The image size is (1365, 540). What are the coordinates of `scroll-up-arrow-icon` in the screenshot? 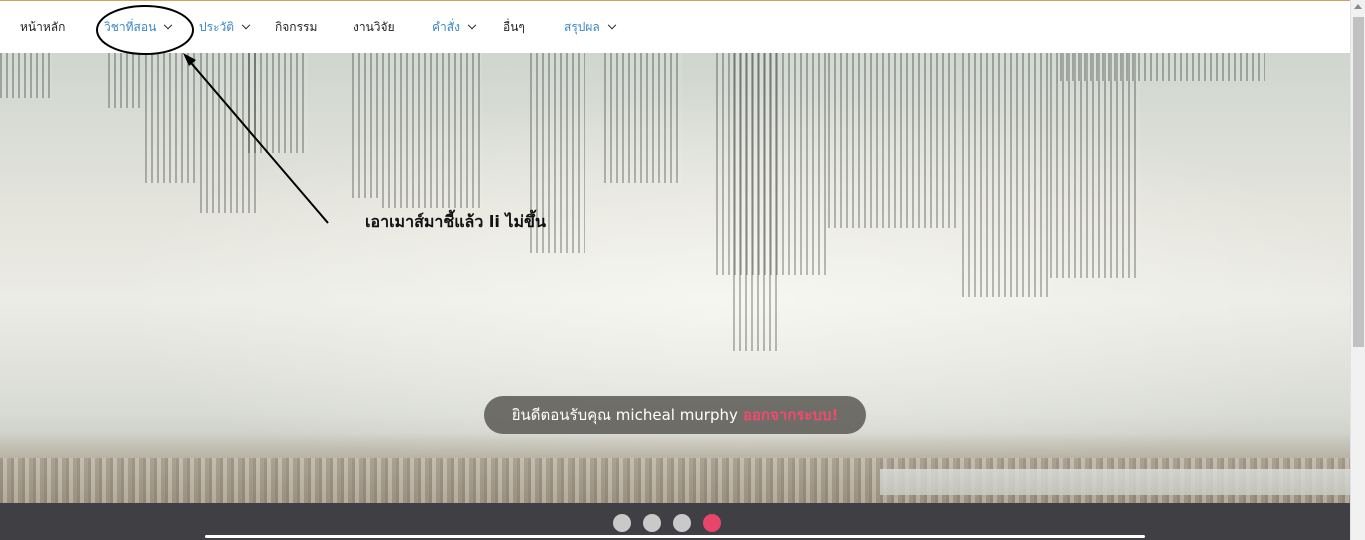 It's located at (1358, 6).